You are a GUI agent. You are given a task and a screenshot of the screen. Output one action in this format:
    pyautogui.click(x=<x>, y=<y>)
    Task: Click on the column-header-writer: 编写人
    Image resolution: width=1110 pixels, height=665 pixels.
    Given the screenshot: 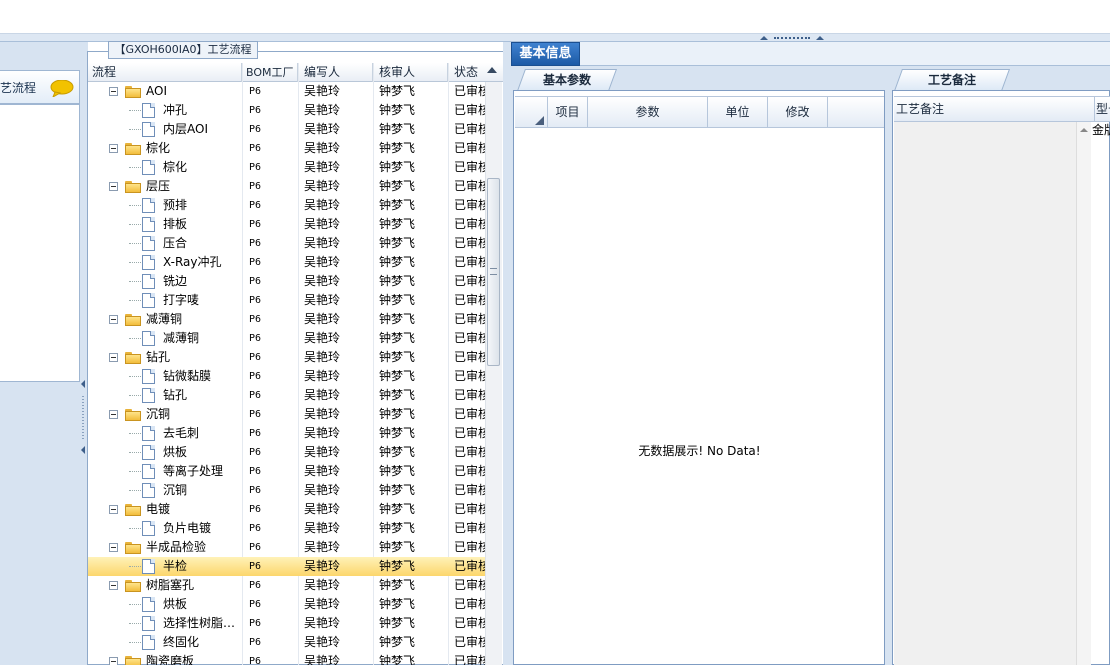 What is the action you would take?
    pyautogui.click(x=335, y=72)
    